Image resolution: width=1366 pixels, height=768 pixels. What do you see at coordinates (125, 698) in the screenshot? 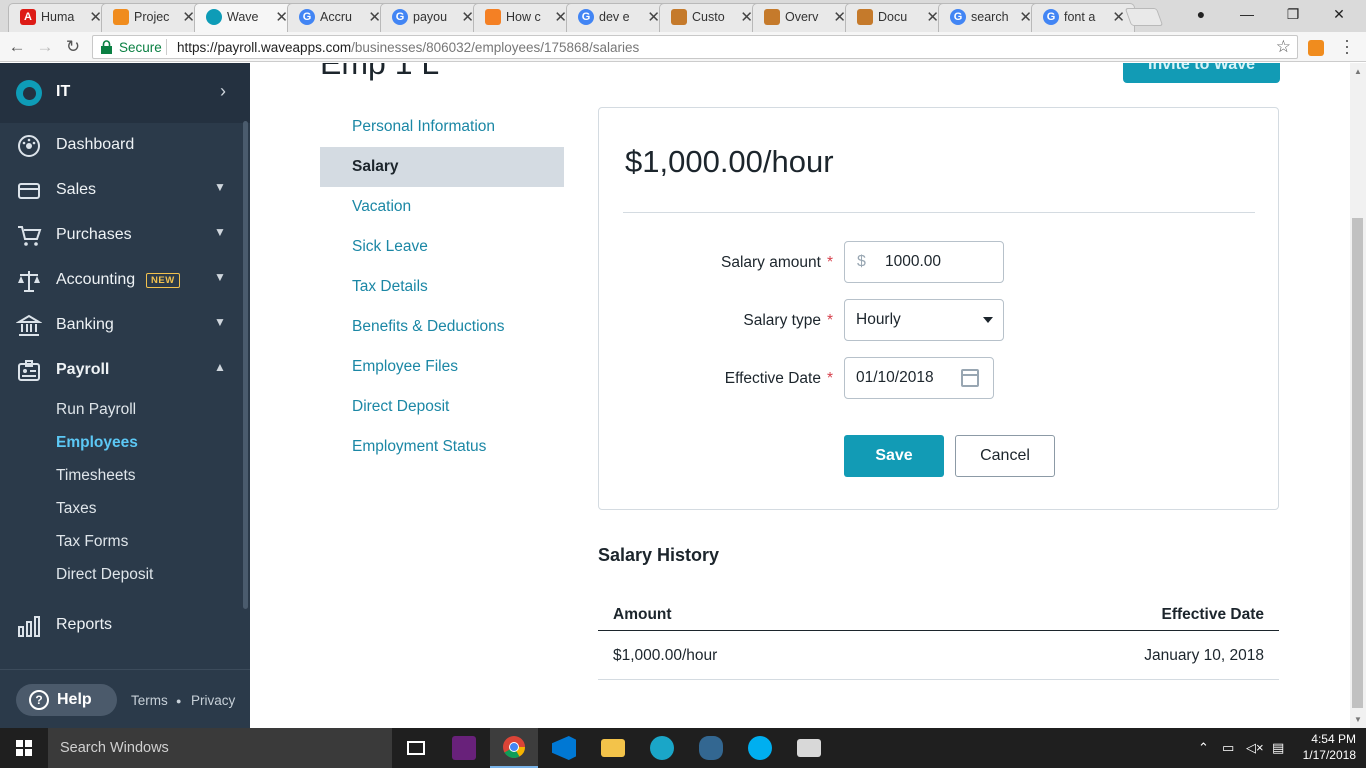
I see `sidebar-footer: ? Help Terms ● Privacy` at bounding box center [125, 698].